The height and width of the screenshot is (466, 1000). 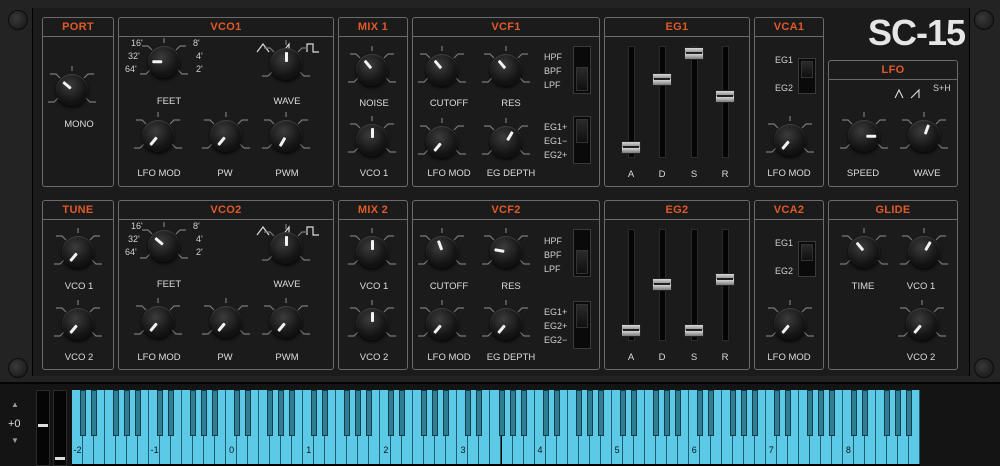 What do you see at coordinates (506, 67) in the screenshot?
I see `vcf1-res-knob` at bounding box center [506, 67].